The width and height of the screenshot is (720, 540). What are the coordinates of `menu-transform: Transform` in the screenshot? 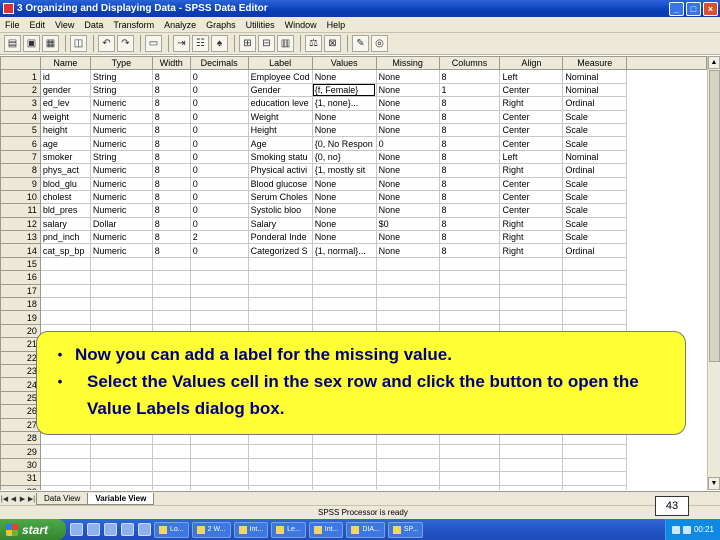 It's located at (133, 25).